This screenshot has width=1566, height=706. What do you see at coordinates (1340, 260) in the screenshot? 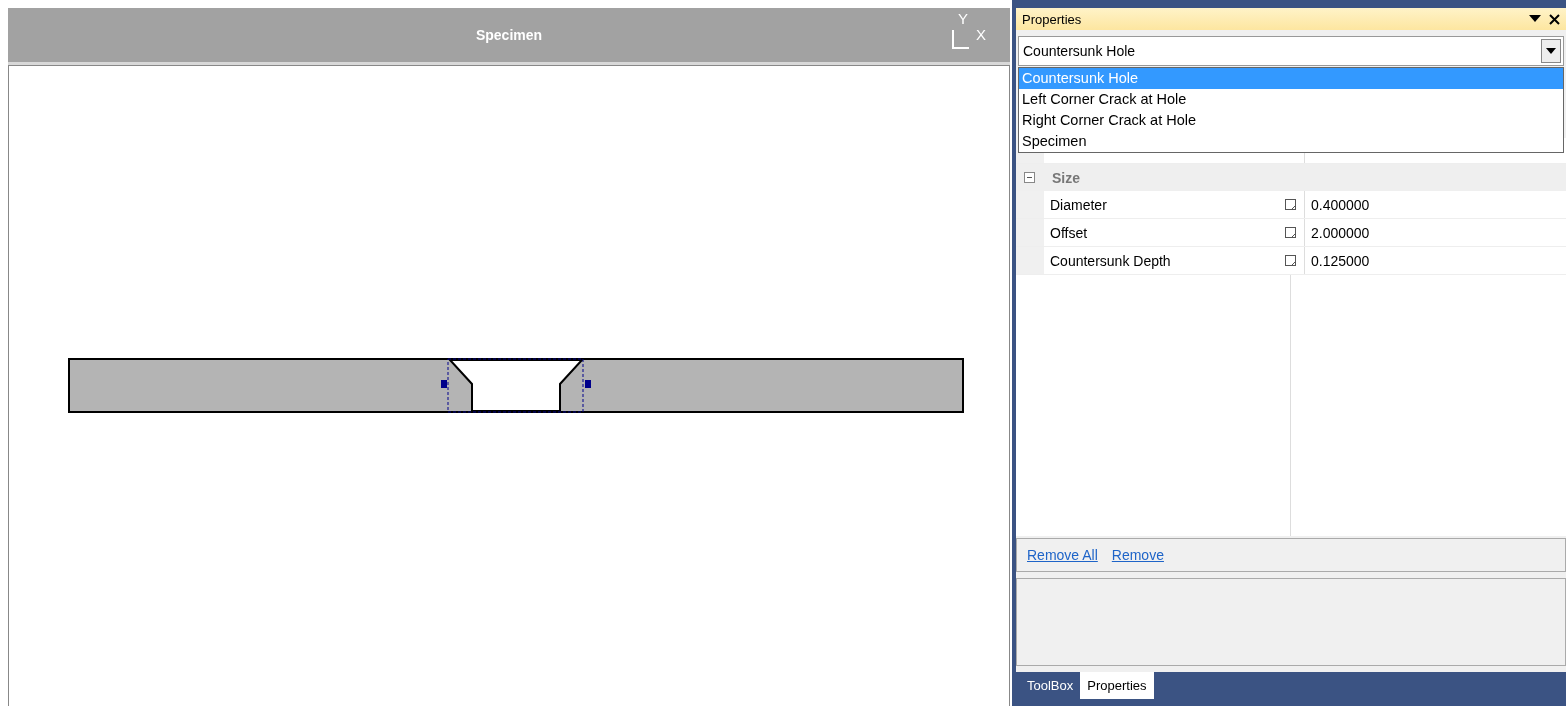
I see `property-value: 0.125000` at bounding box center [1340, 260].